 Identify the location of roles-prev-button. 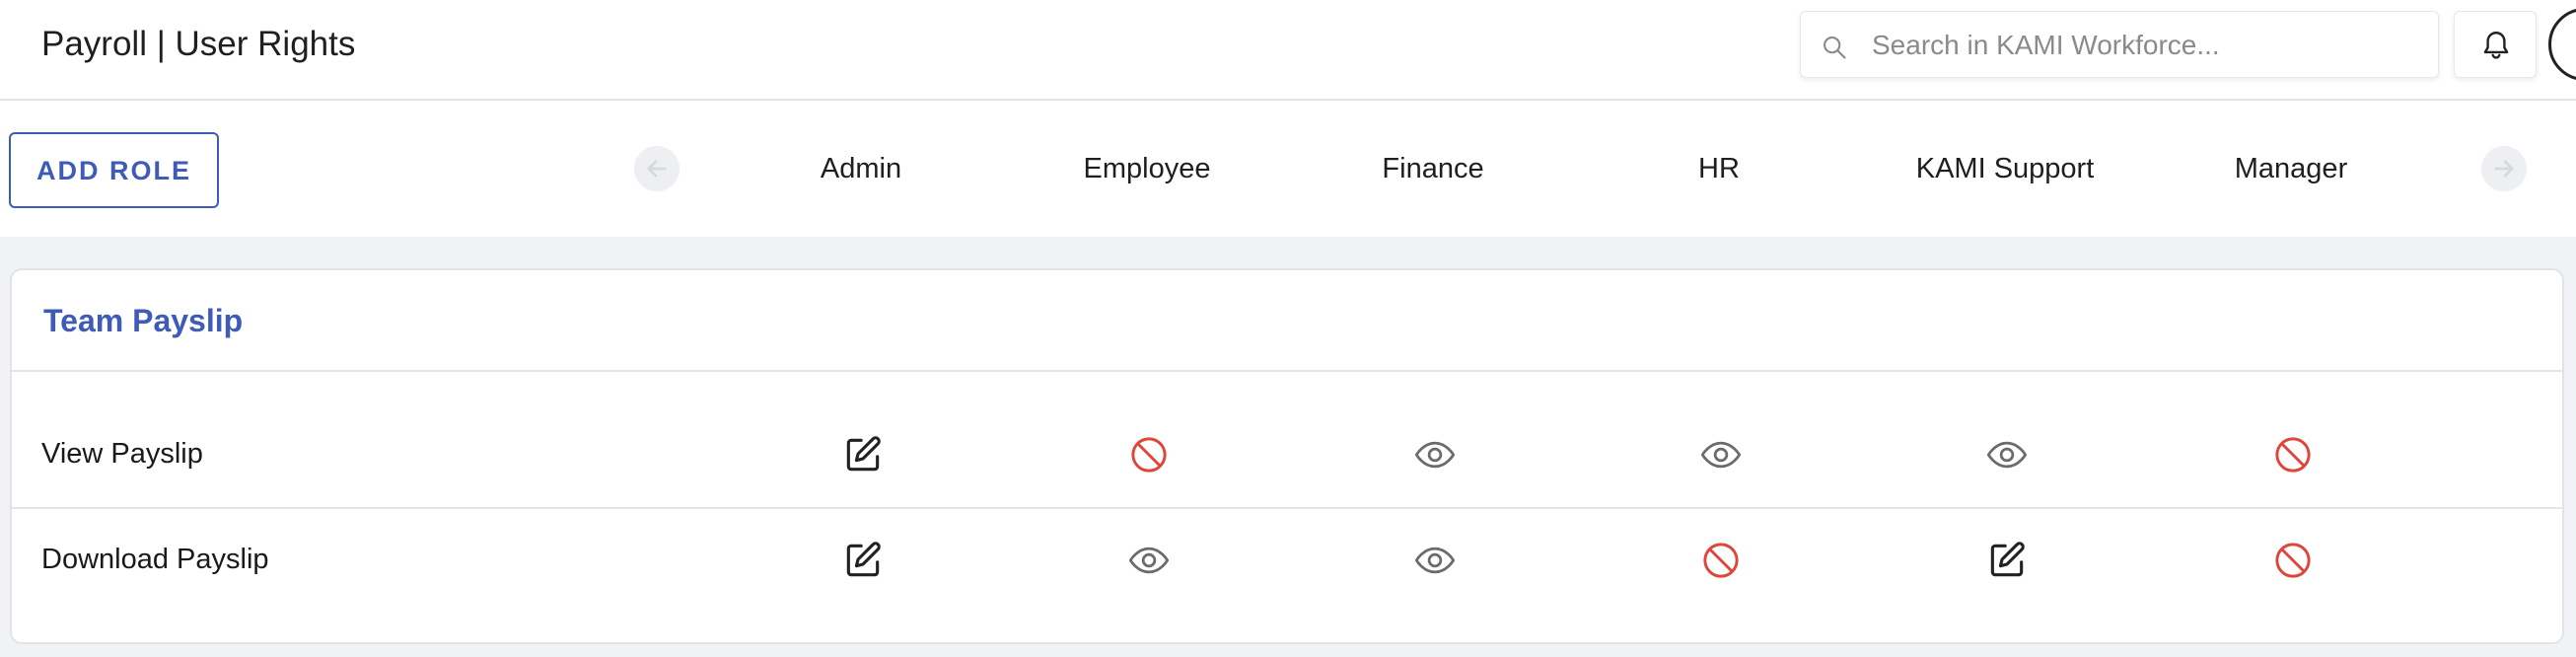
(657, 168).